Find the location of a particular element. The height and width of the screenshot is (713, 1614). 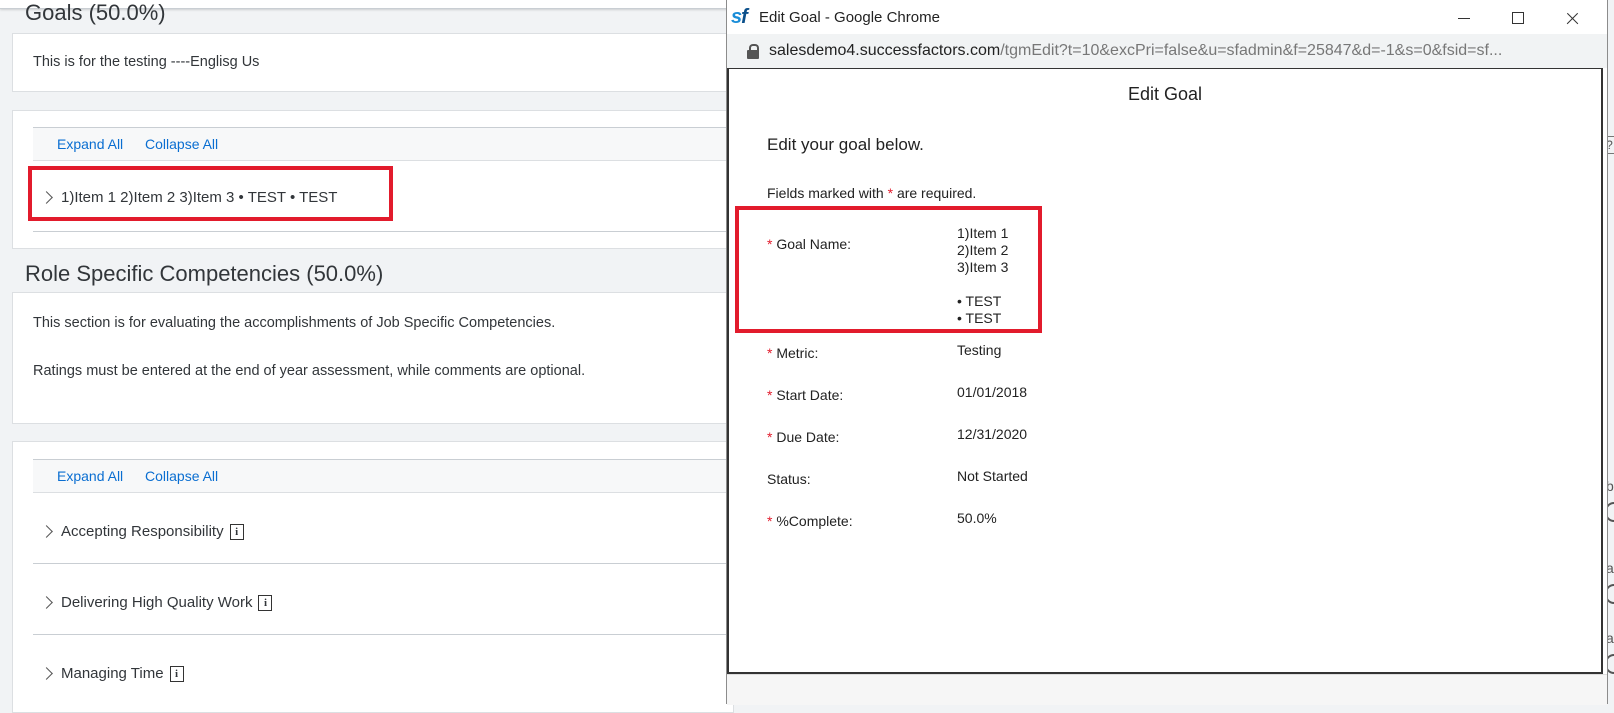

status-value: Not Started is located at coordinates (992, 476).